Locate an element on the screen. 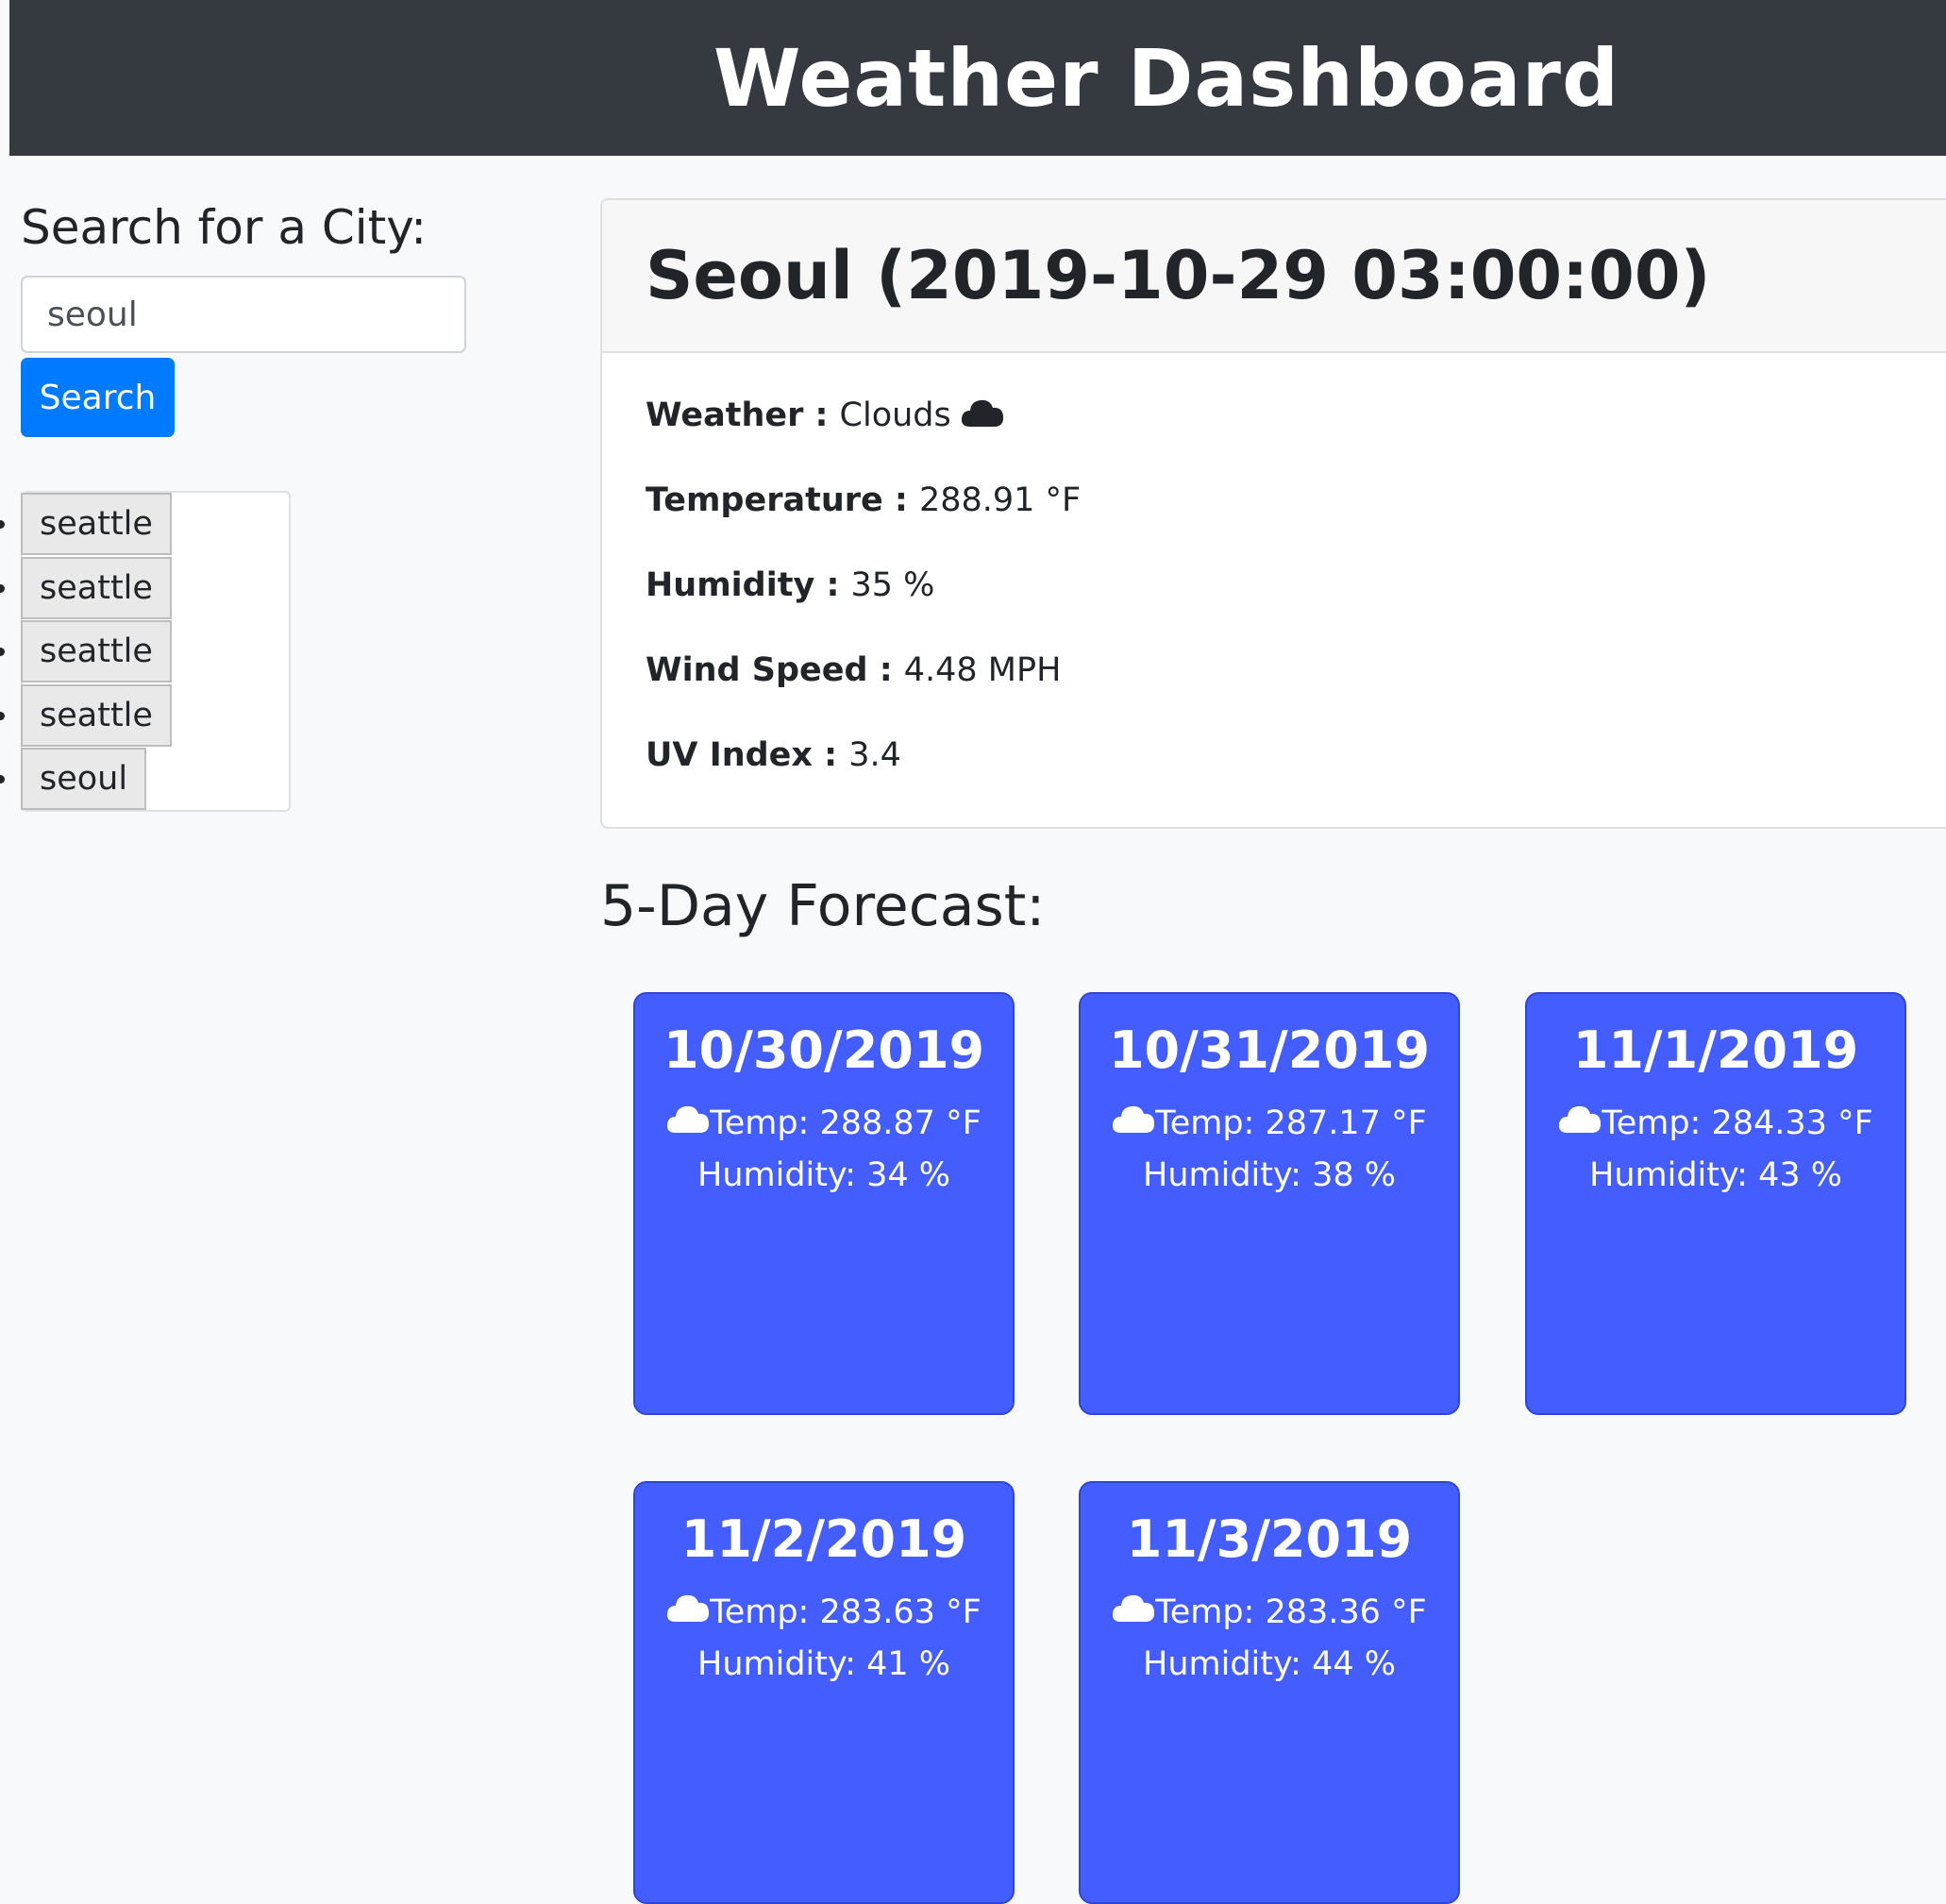 This screenshot has height=1904, width=1946. history-item: seoul is located at coordinates (144, 780).